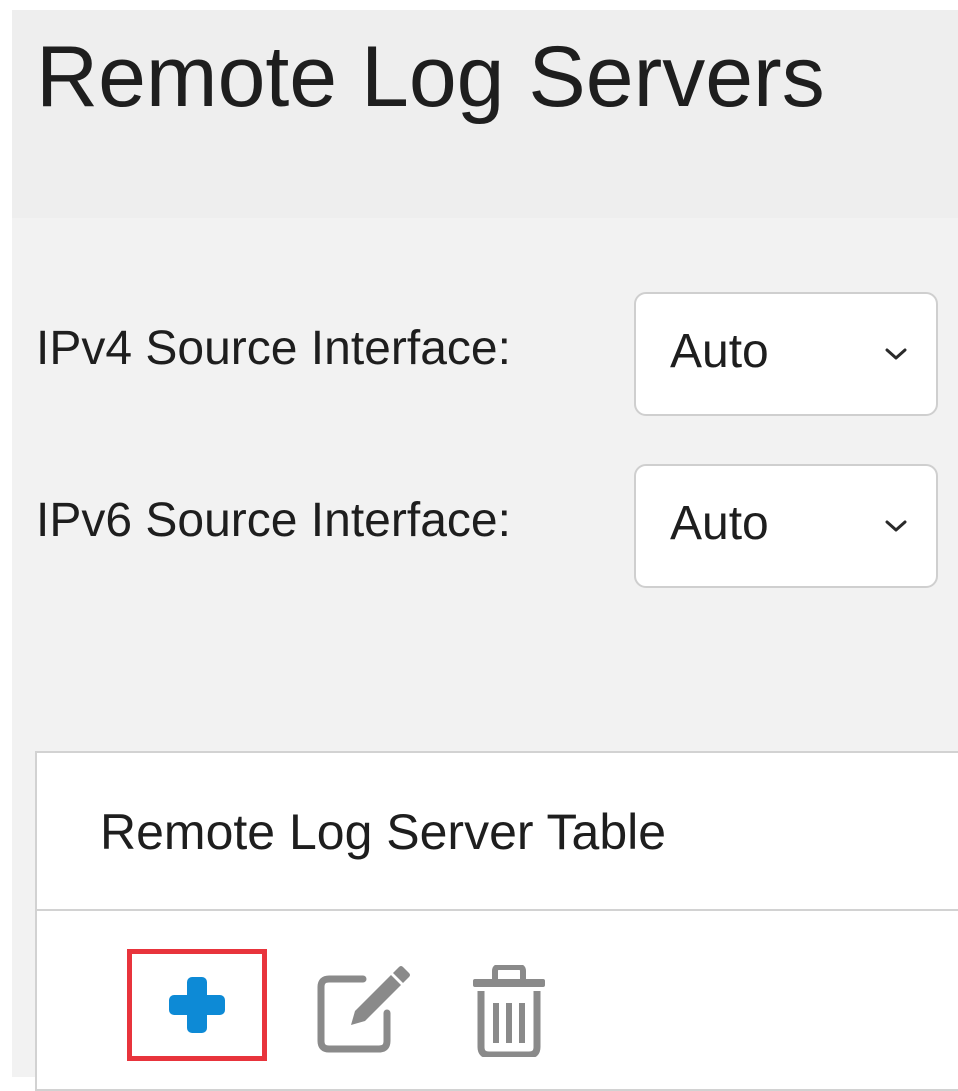  I want to click on trash-icon, so click(509, 1011).